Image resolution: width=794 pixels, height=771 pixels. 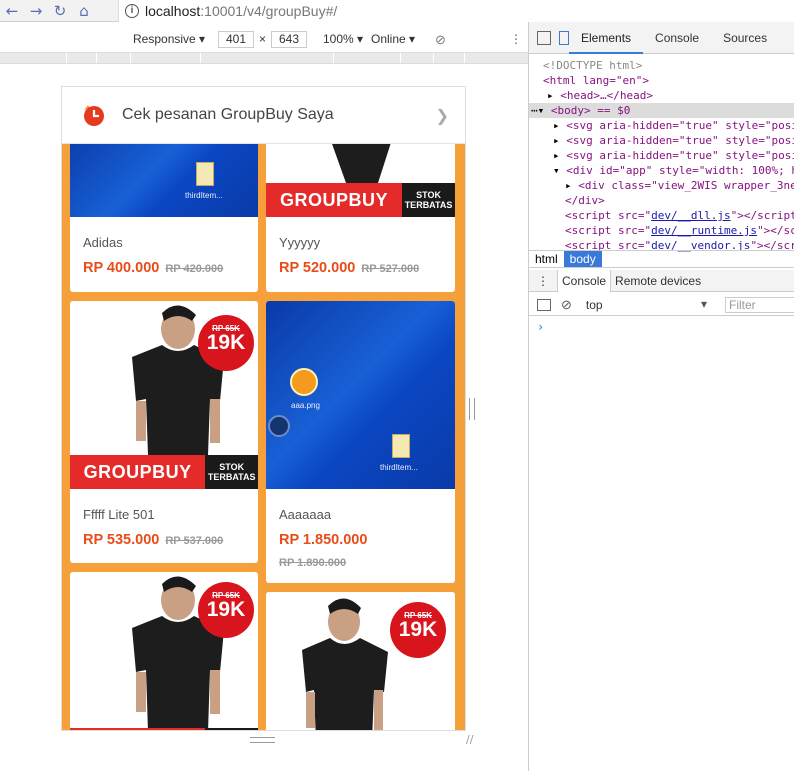 I want to click on product-image: RP 65K 19K GROUPBUY STOK TERBATAS, so click(x=164, y=395).